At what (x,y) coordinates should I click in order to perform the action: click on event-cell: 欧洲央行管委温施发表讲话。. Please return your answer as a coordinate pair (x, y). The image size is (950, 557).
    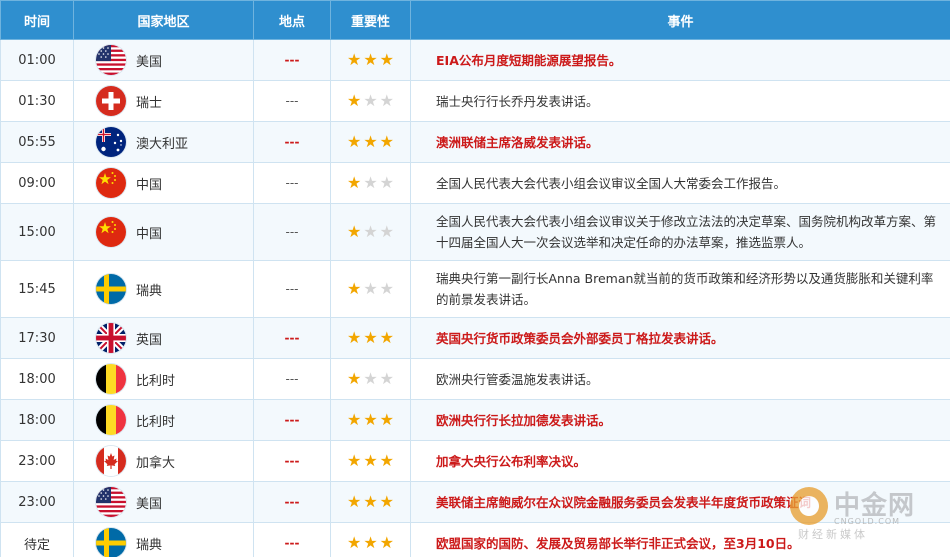
    Looking at the image, I should click on (680, 379).